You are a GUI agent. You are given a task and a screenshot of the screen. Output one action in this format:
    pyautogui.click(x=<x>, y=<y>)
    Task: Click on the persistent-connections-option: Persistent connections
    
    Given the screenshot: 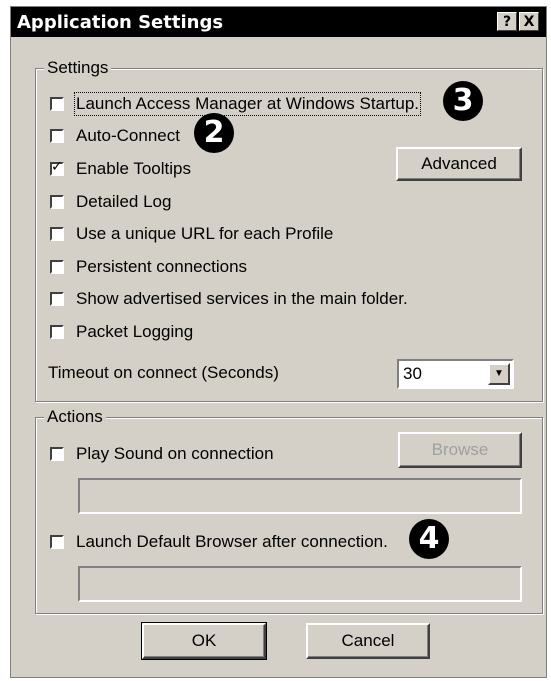 What is the action you would take?
    pyautogui.click(x=148, y=267)
    